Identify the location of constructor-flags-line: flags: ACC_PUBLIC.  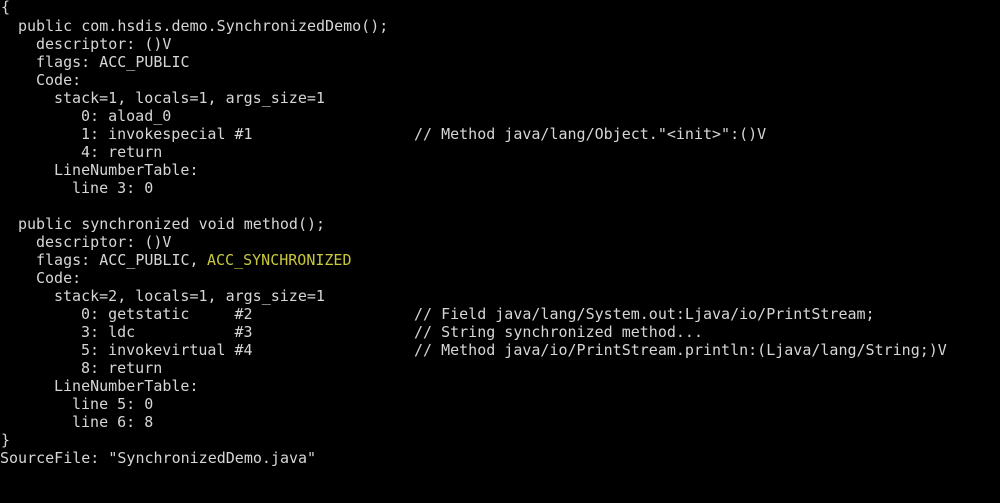
(95, 62).